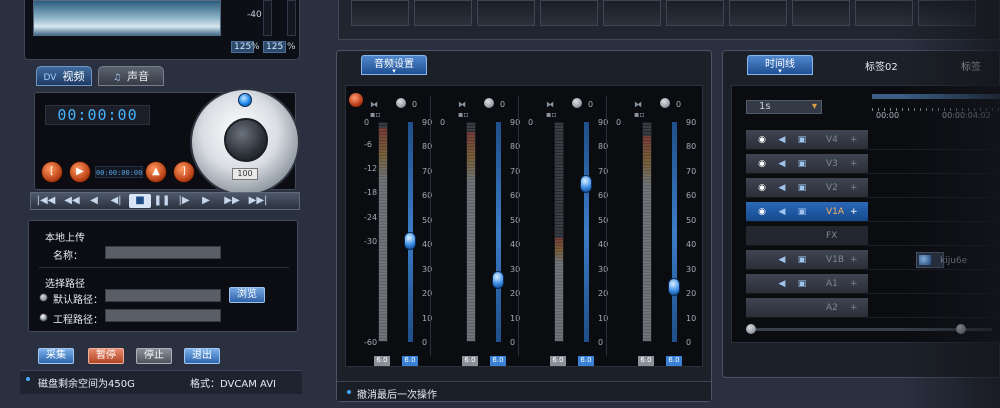  What do you see at coordinates (206, 201) in the screenshot?
I see `play-button: ▶` at bounding box center [206, 201].